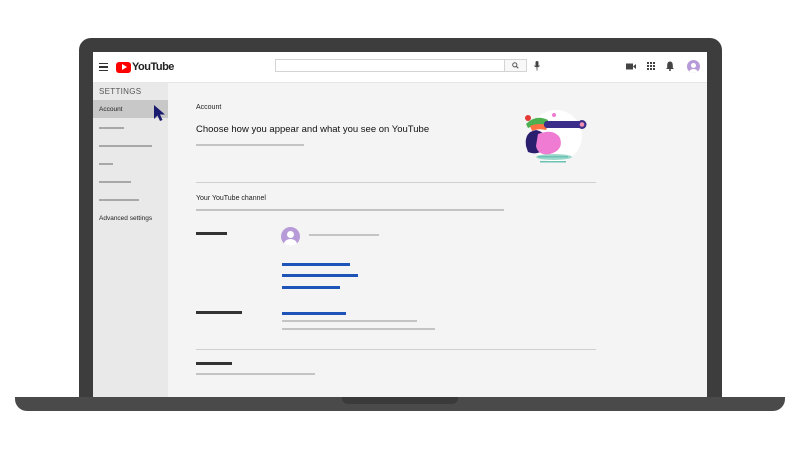 This screenshot has height=450, width=800. Describe the element at coordinates (130, 240) in the screenshot. I see `settings-sidebar: SETTINGS Account Advanced settings` at that location.